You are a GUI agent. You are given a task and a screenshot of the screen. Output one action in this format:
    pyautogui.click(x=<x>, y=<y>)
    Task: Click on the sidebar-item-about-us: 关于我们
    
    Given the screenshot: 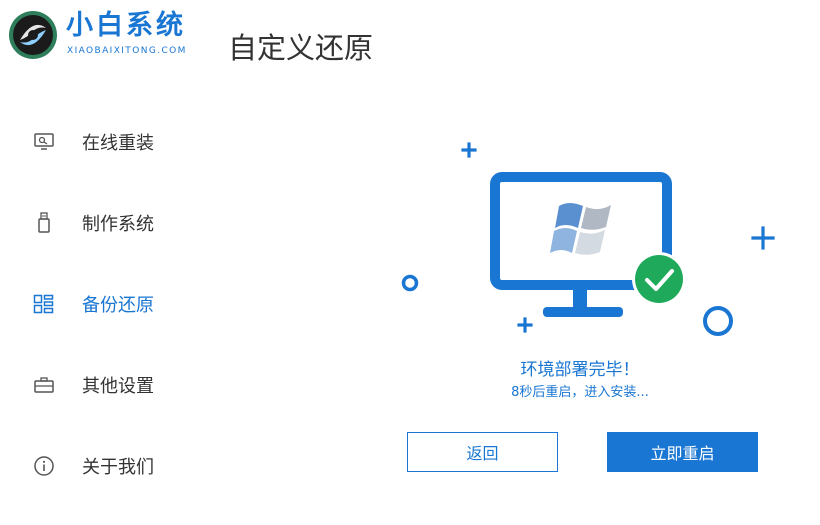 What is the action you would take?
    pyautogui.click(x=125, y=466)
    